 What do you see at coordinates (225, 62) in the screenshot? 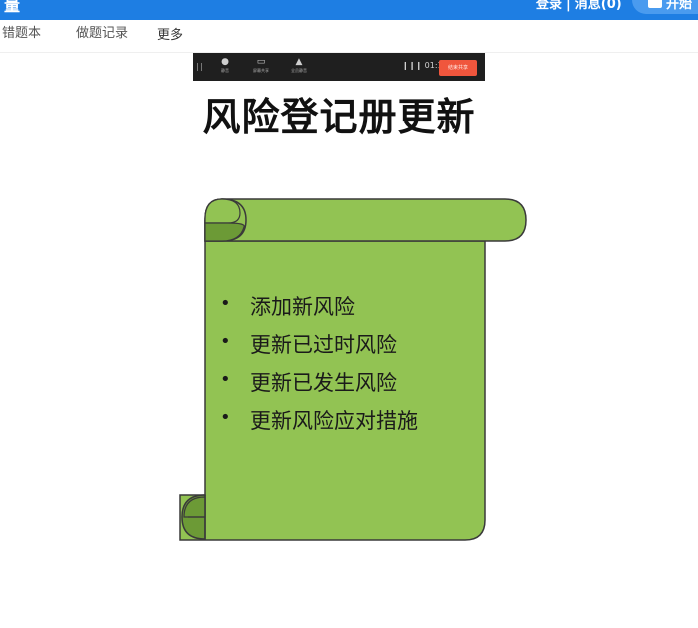
I see `mic-icon: ●` at bounding box center [225, 62].